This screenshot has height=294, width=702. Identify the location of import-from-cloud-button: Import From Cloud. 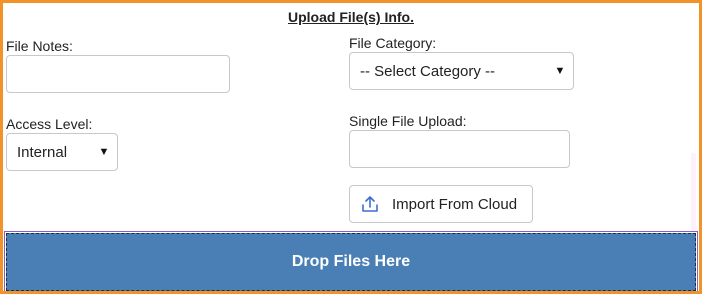
(441, 204).